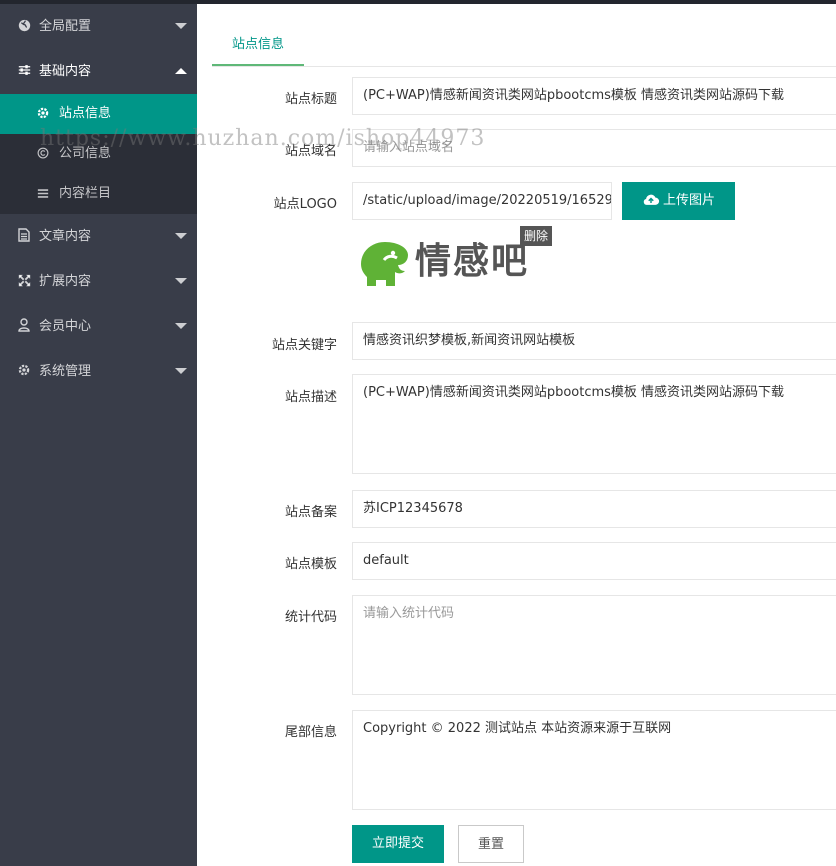 The width and height of the screenshot is (836, 866). I want to click on sidebar-item-global-config: 全局配置, so click(98, 26).